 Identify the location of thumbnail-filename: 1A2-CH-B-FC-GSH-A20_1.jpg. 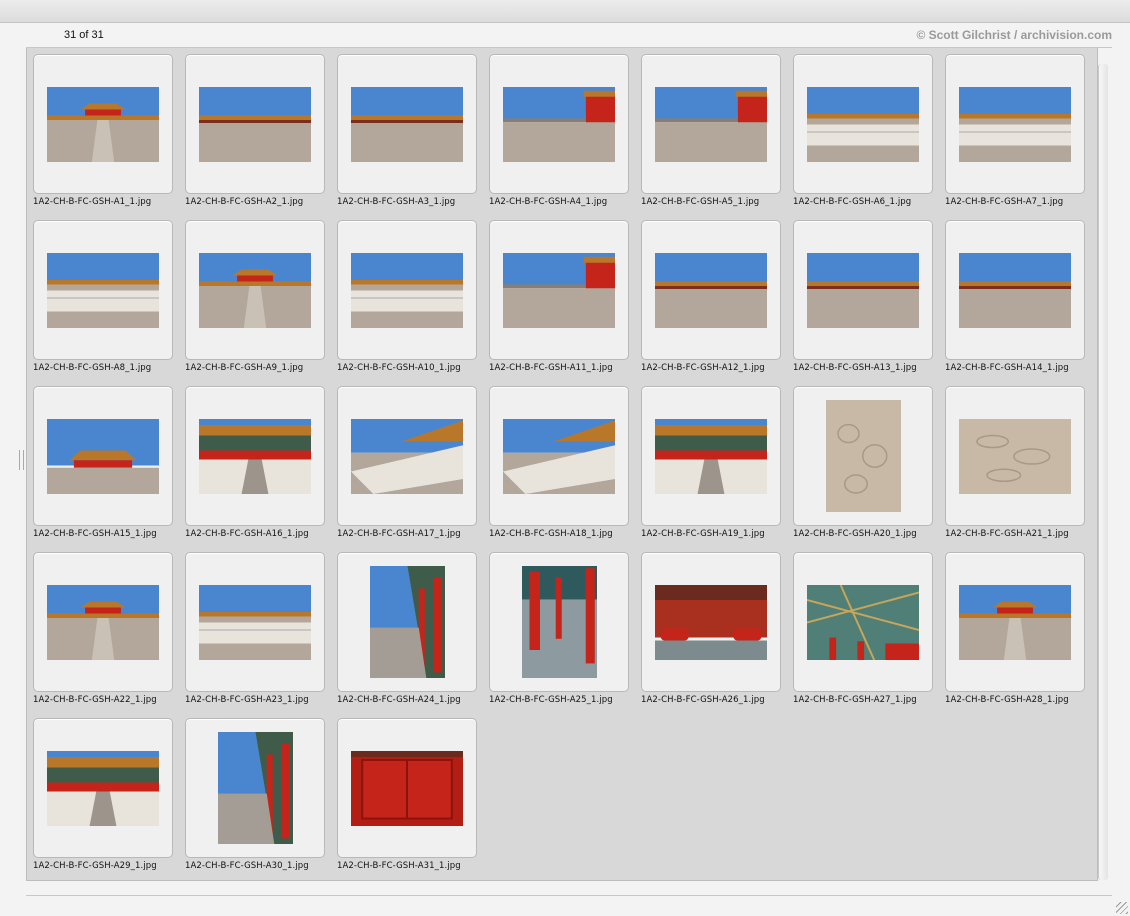
(855, 534).